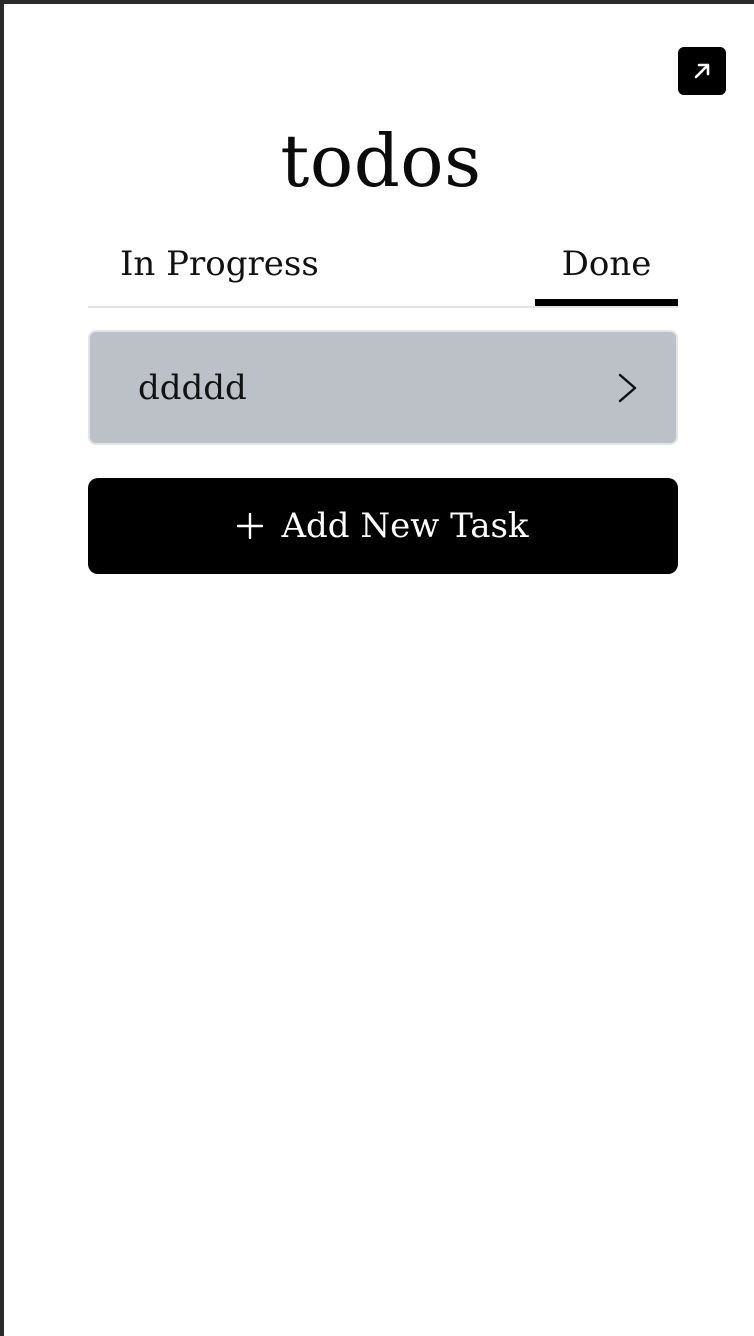 The image size is (754, 1336). Describe the element at coordinates (250, 526) in the screenshot. I see `plus-icon` at that location.